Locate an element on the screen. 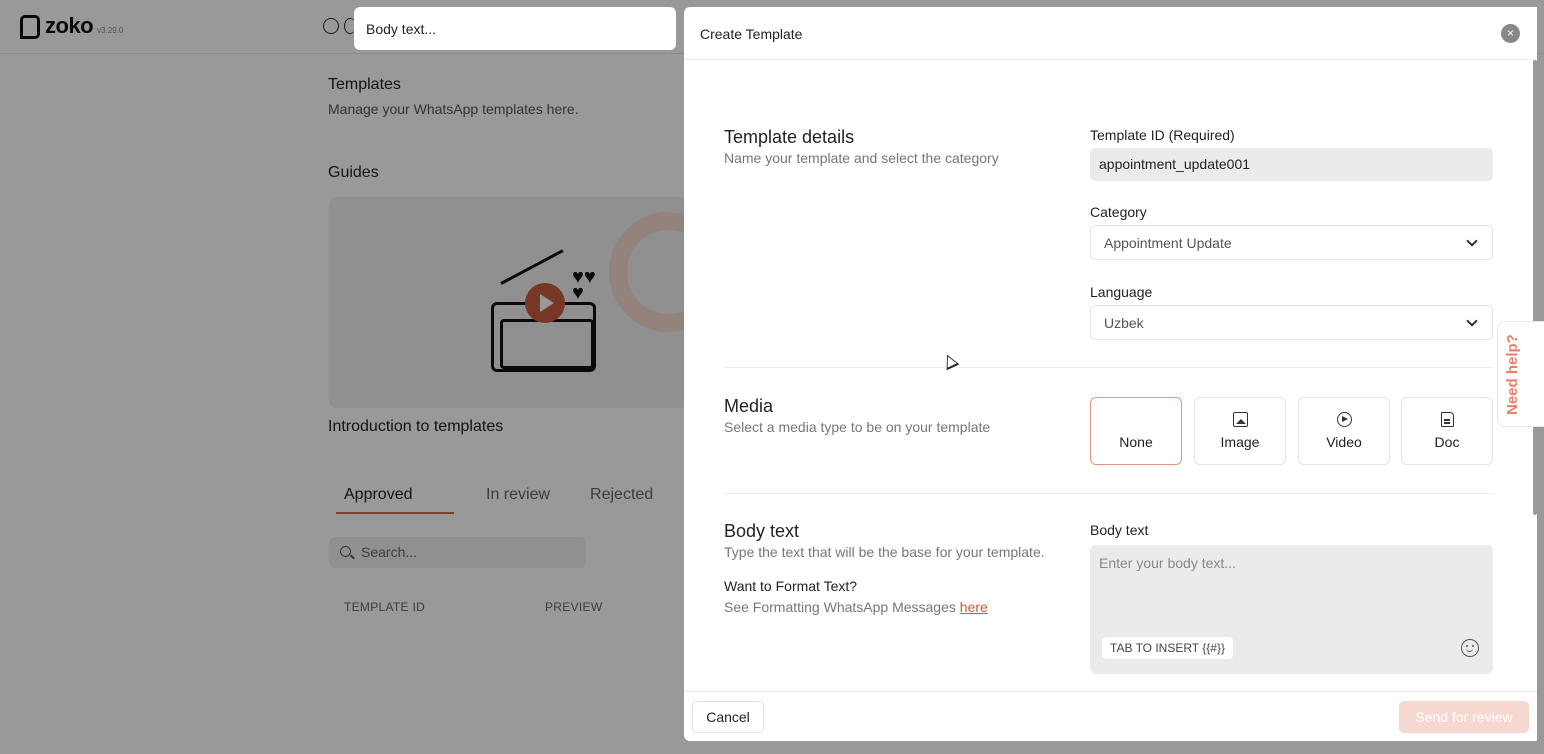 This screenshot has width=1544, height=754. tab-to-insert-badge: TAB TO INSERT {{#}} is located at coordinates (1167, 648).